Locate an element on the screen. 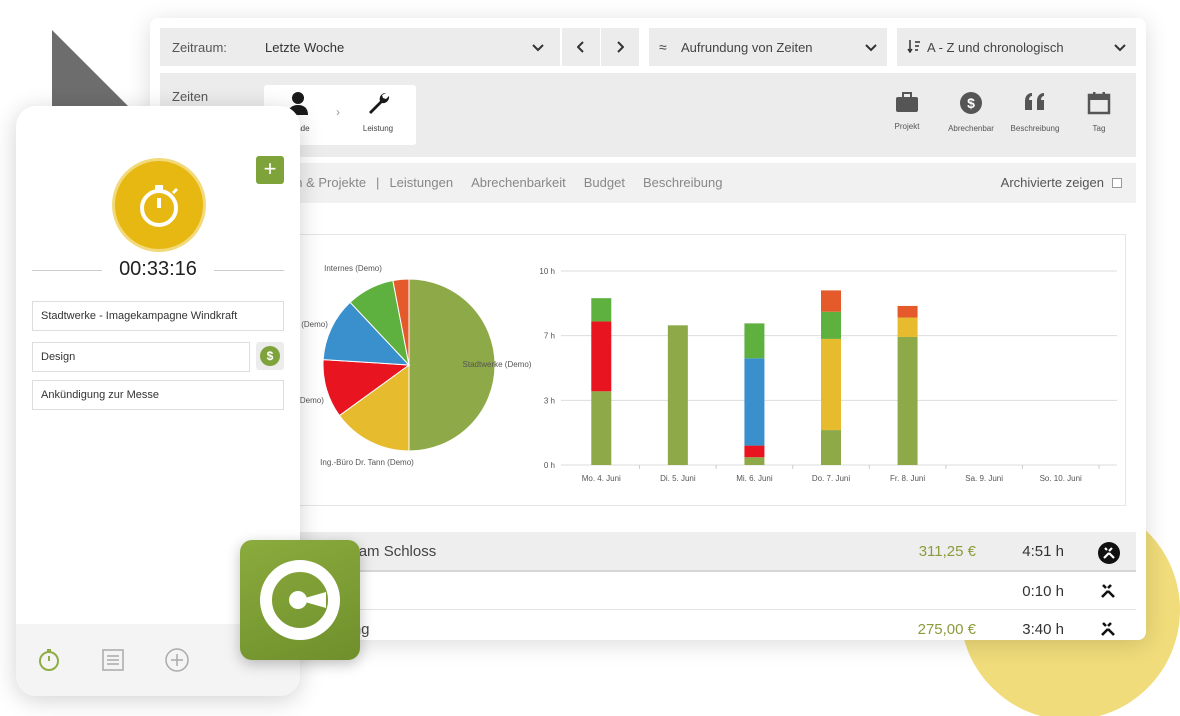 This screenshot has height=716, width=1180. rounding-label: Aufrundung von Zeiten is located at coordinates (747, 47).